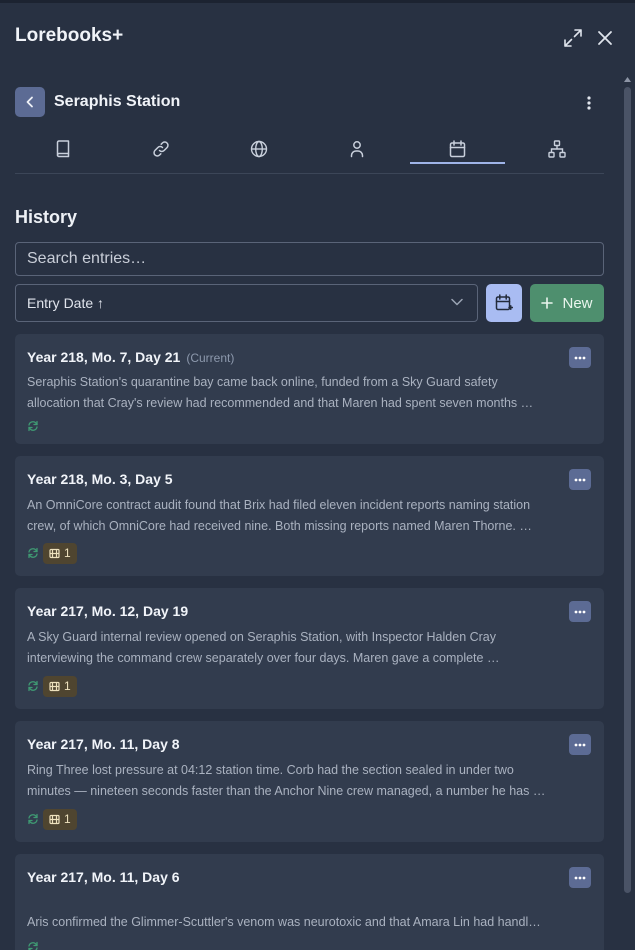  Describe the element at coordinates (317, 38) in the screenshot. I see `panel-header: Lorebooks+` at that location.